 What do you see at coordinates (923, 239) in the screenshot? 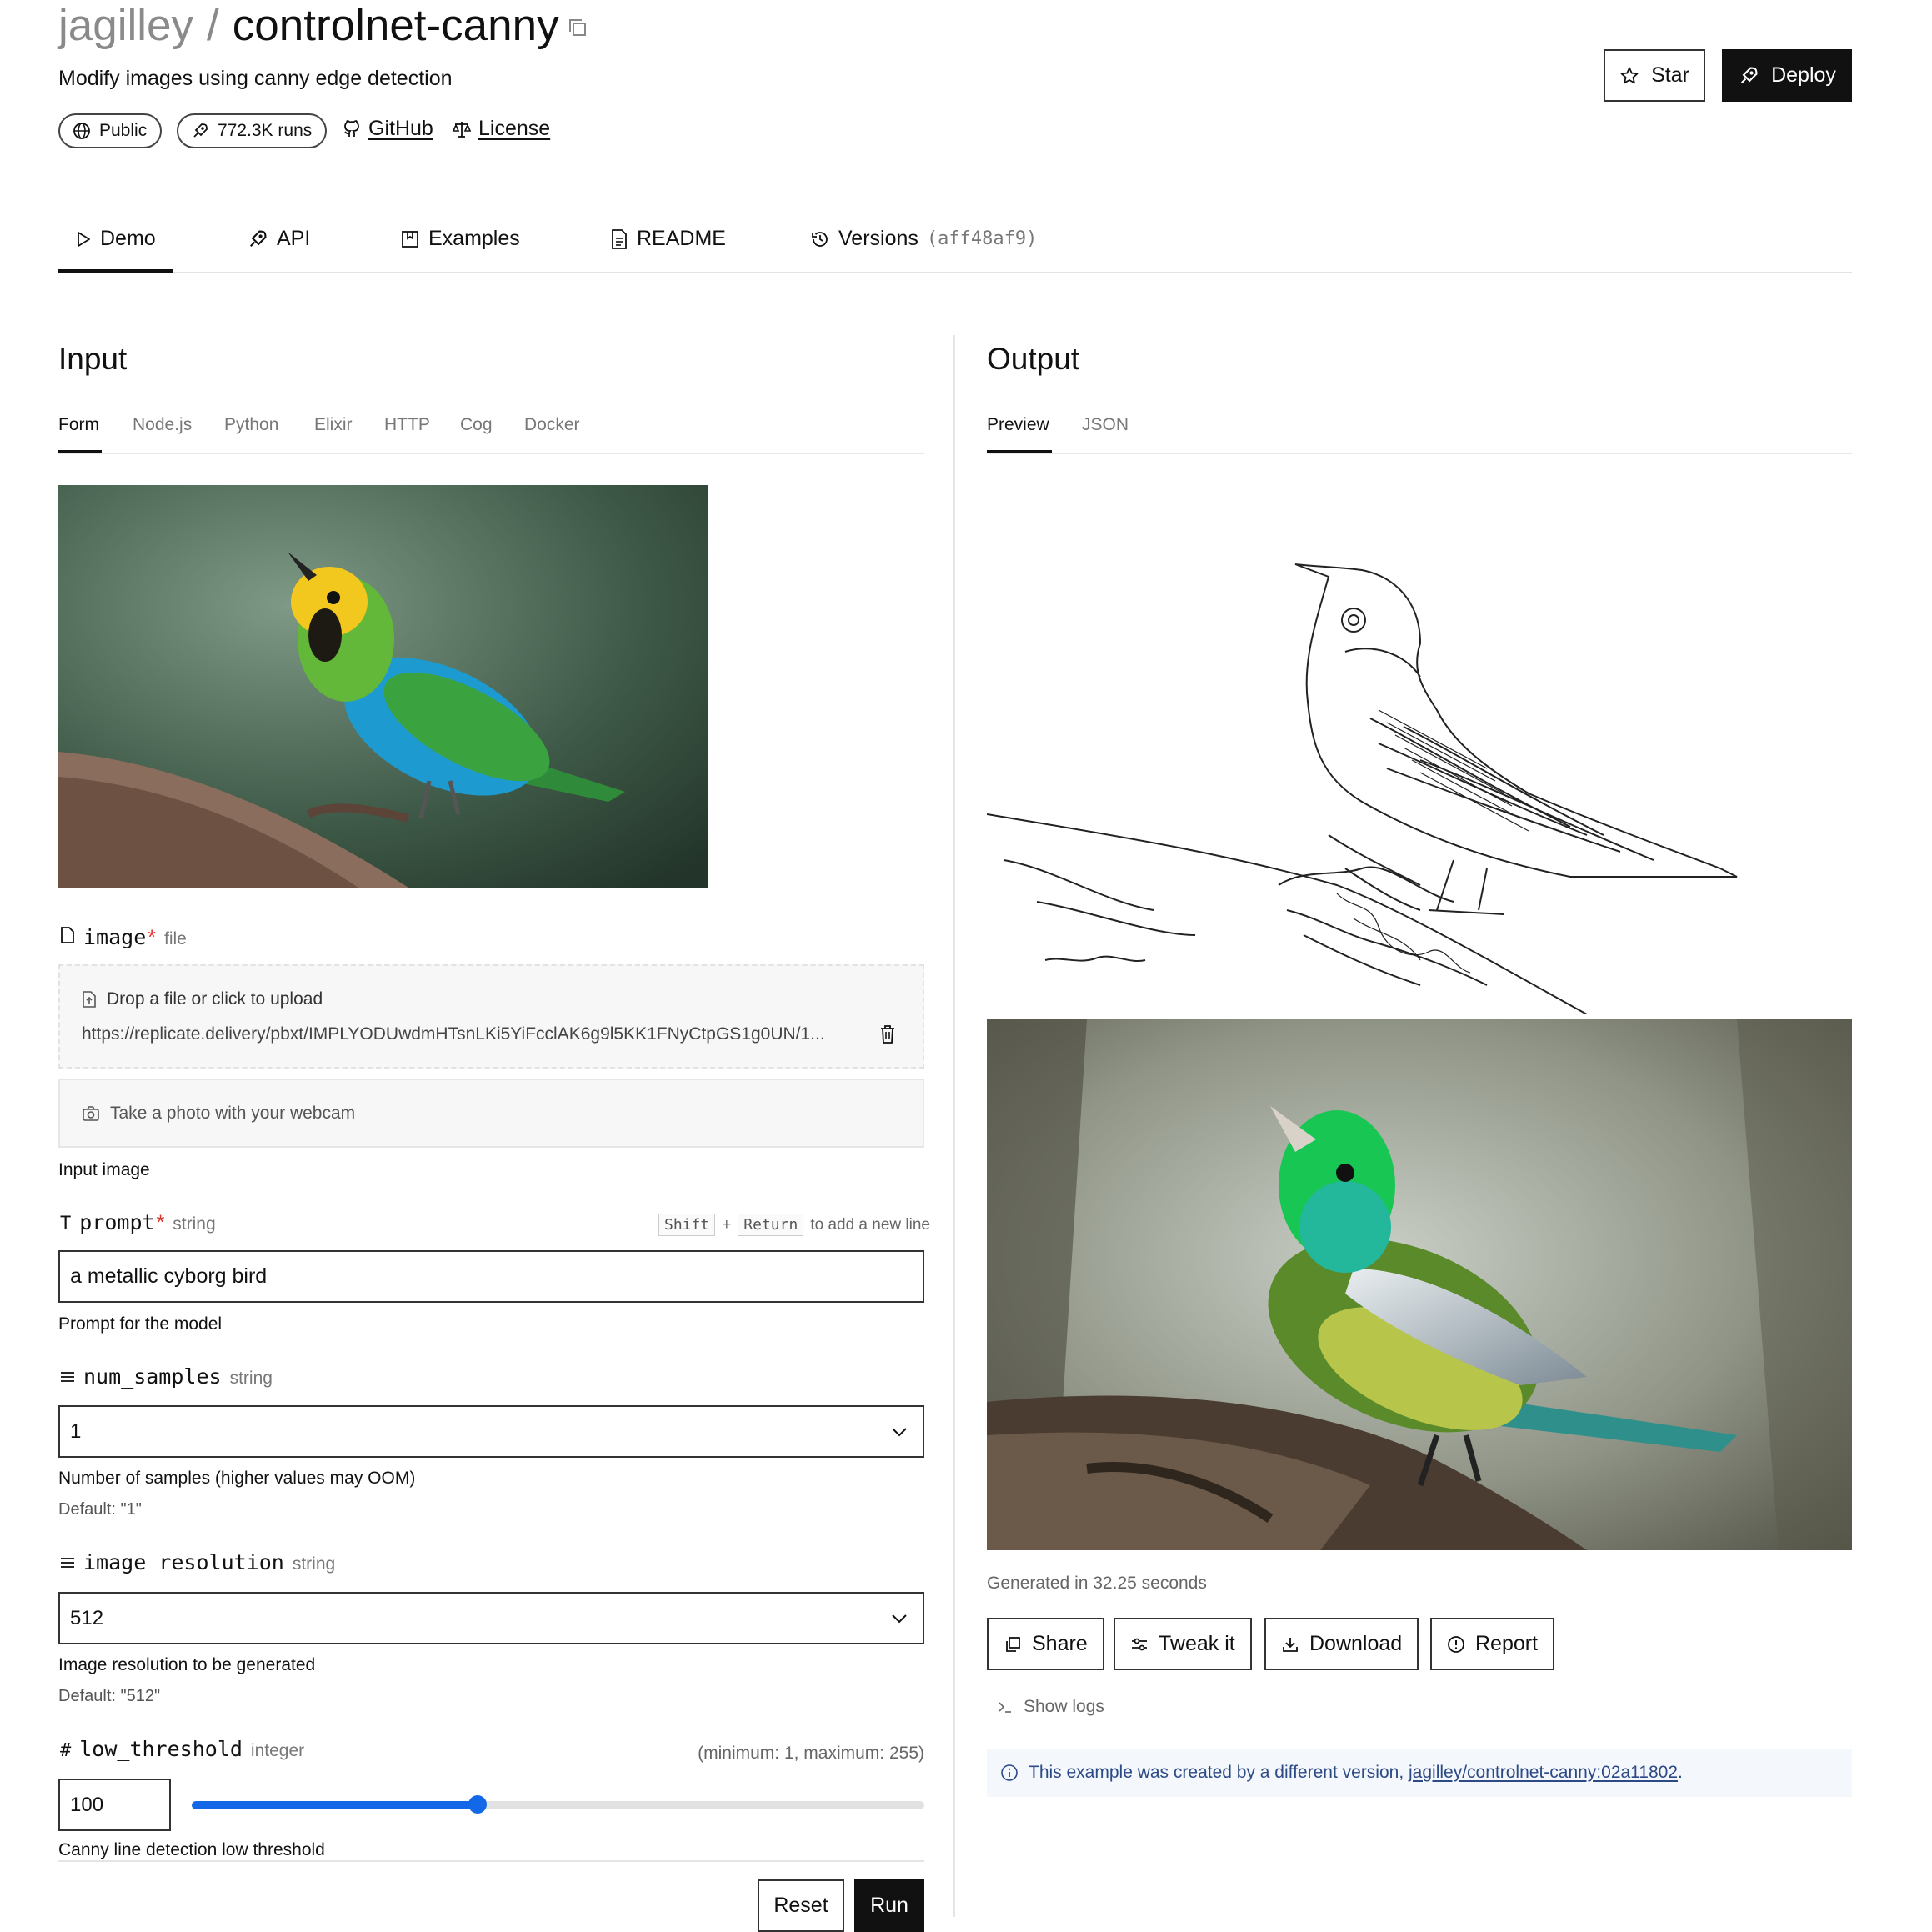
I see `tab-versions: Versions (aff48af9)` at bounding box center [923, 239].